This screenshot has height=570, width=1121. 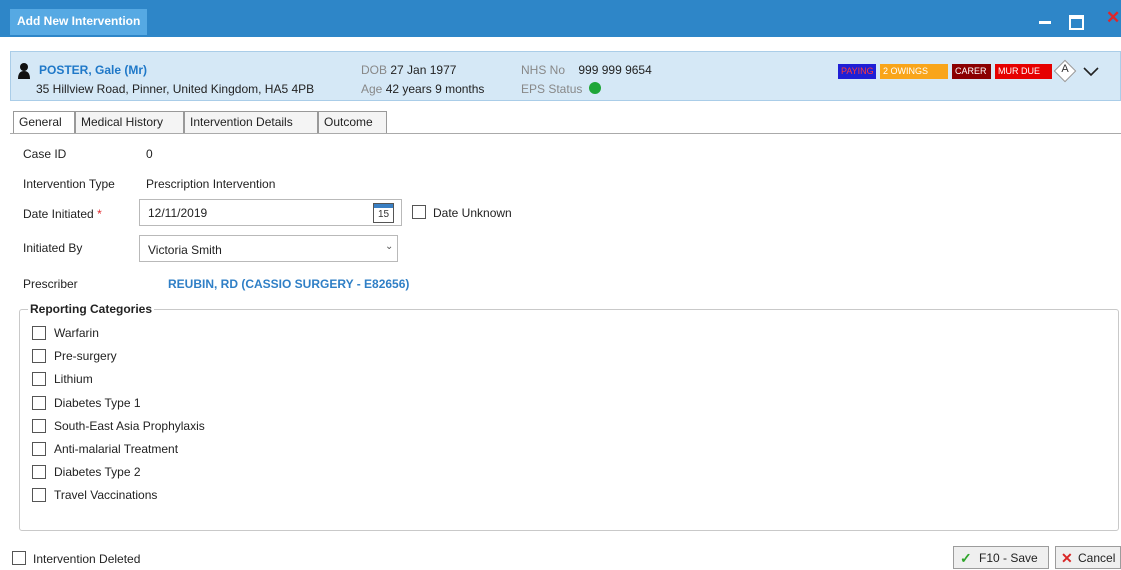 I want to click on intervention-type-label: Intervention Type, so click(x=69, y=184).